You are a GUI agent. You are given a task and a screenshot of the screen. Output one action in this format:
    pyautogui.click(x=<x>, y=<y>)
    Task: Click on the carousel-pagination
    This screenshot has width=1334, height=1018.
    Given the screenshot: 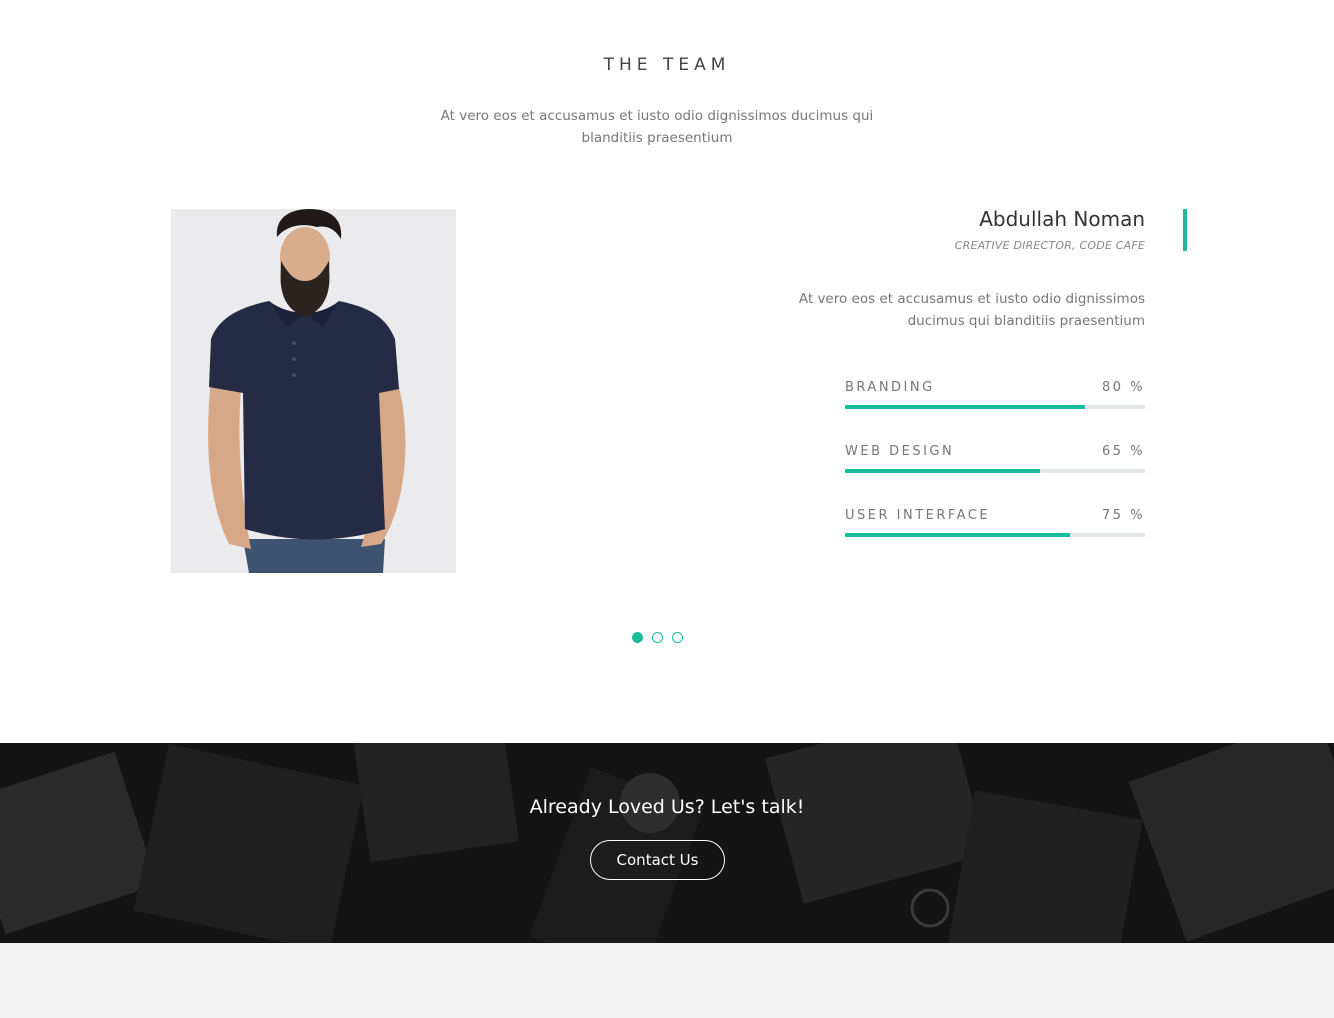 What is the action you would take?
    pyautogui.click(x=657, y=638)
    